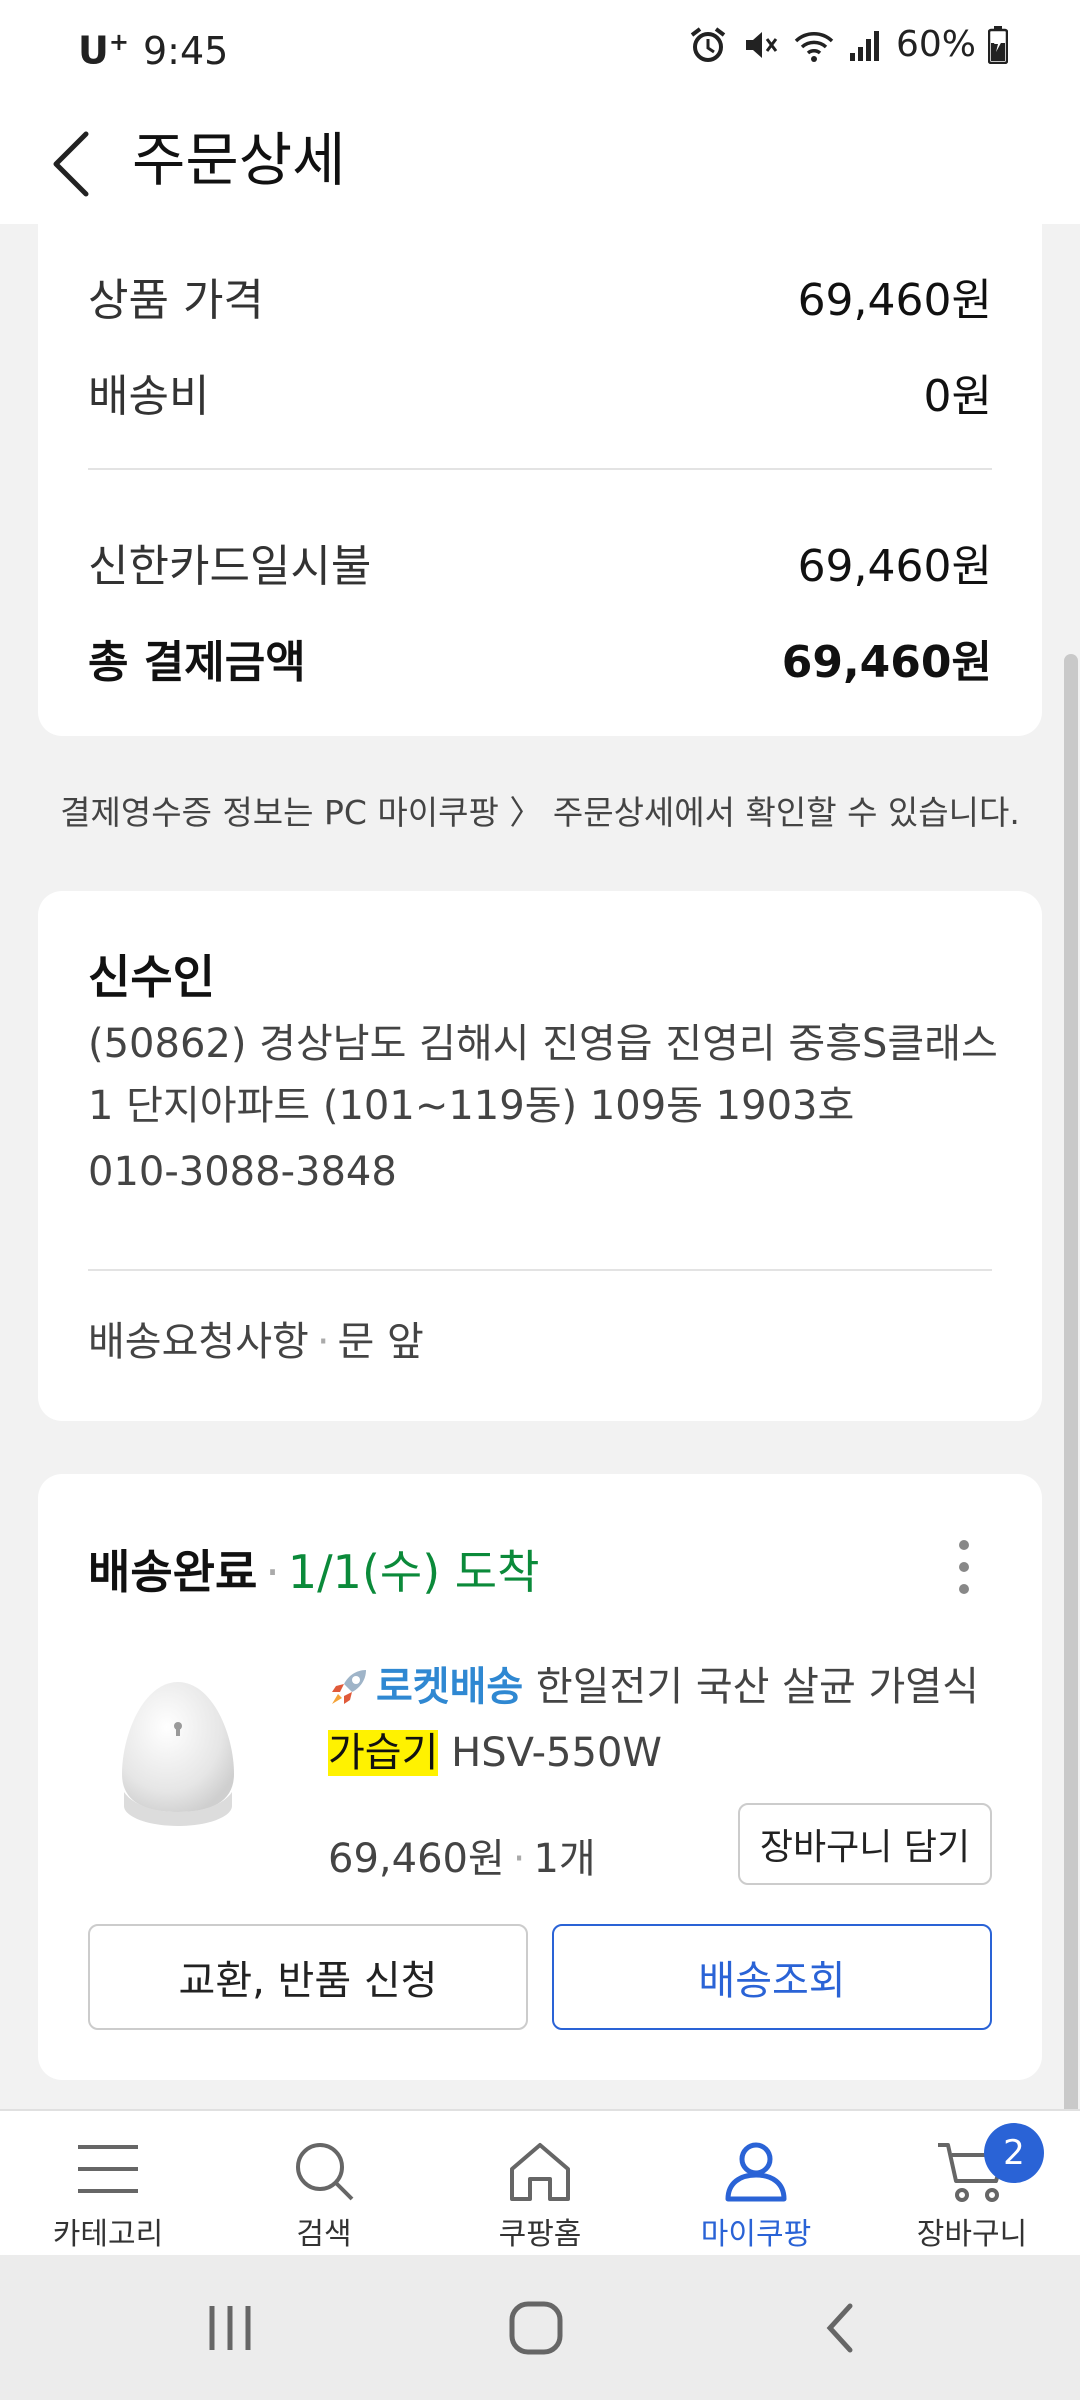  I want to click on delivery-request: 배송요청사항 · 문 앞, so click(256, 1338).